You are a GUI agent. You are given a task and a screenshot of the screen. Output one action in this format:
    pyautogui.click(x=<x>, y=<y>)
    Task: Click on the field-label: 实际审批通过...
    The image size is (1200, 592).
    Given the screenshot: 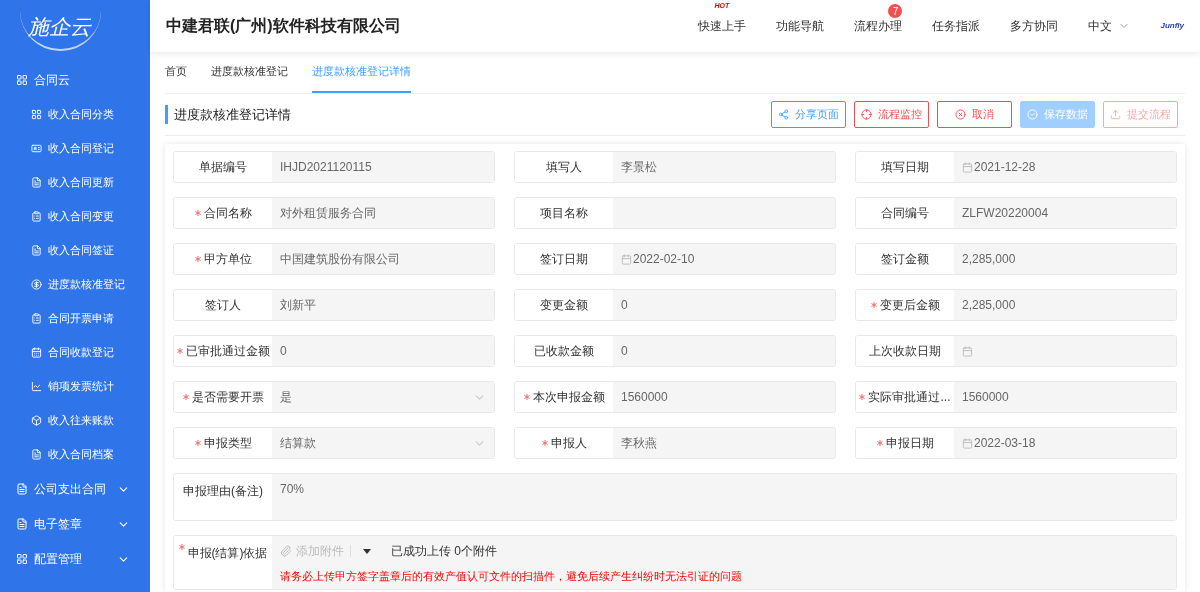 What is the action you would take?
    pyautogui.click(x=909, y=397)
    